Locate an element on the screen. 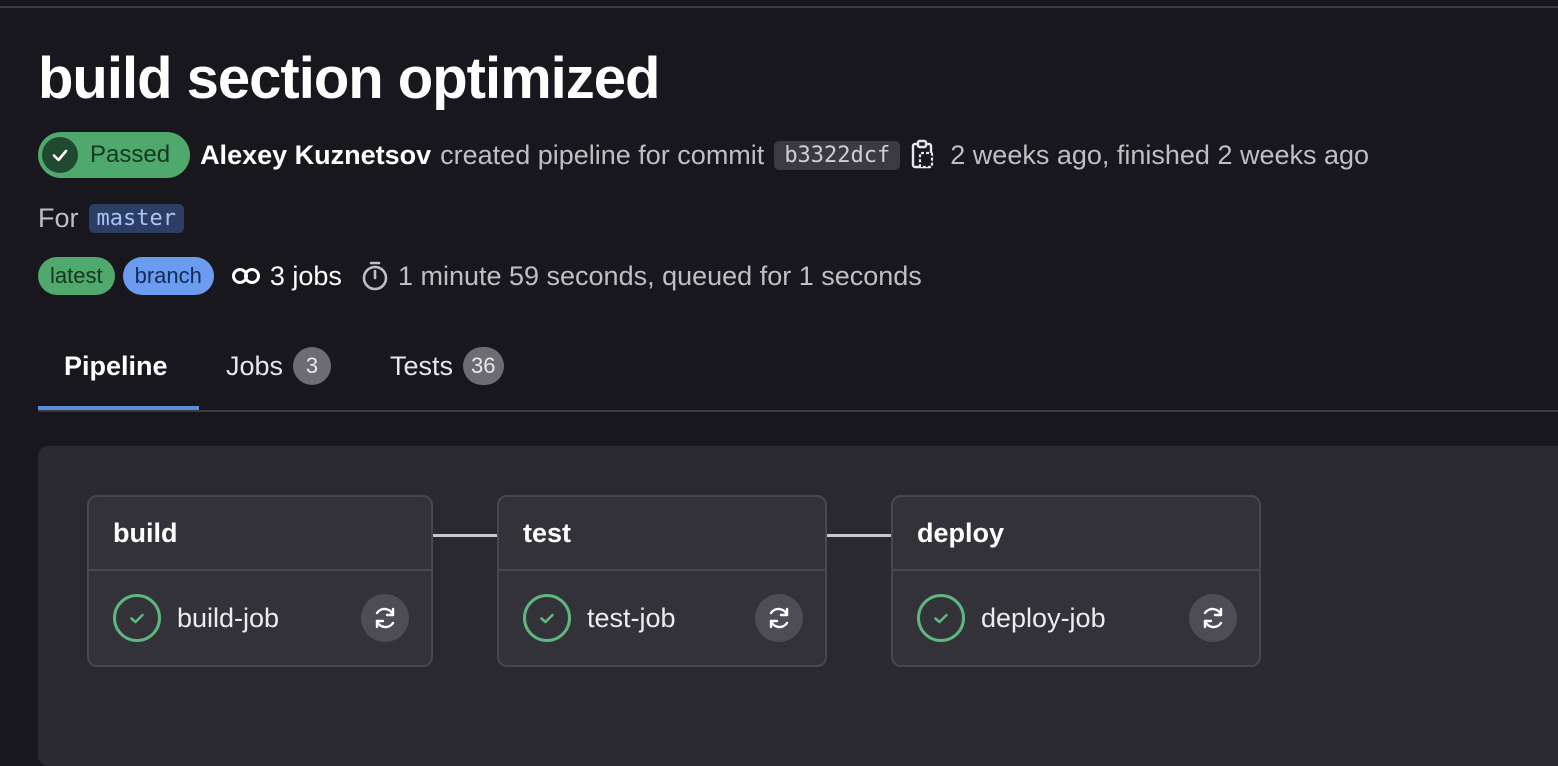 The image size is (1558, 766). tab-tests-label: Tests is located at coordinates (422, 365).